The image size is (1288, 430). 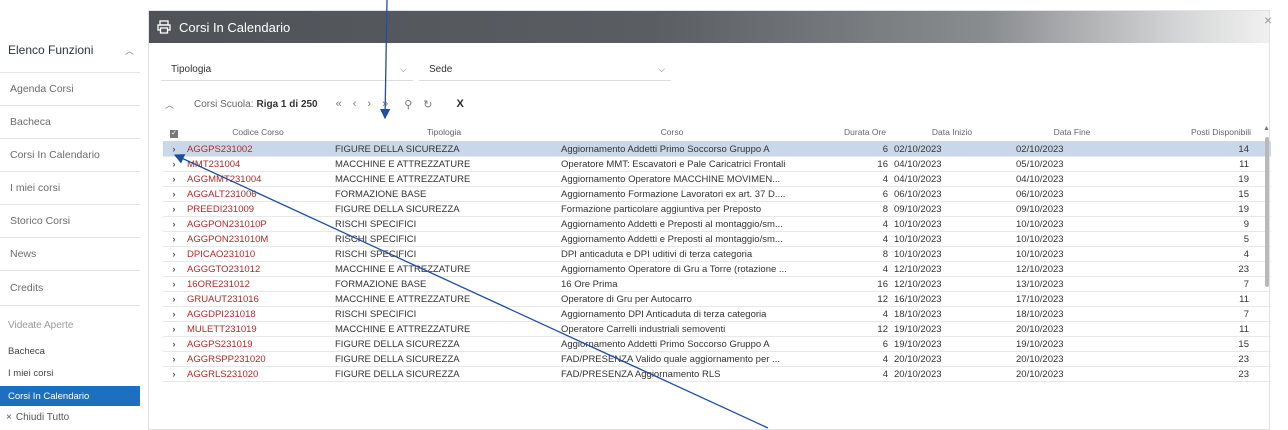 I want to click on printer-icon, so click(x=164, y=27).